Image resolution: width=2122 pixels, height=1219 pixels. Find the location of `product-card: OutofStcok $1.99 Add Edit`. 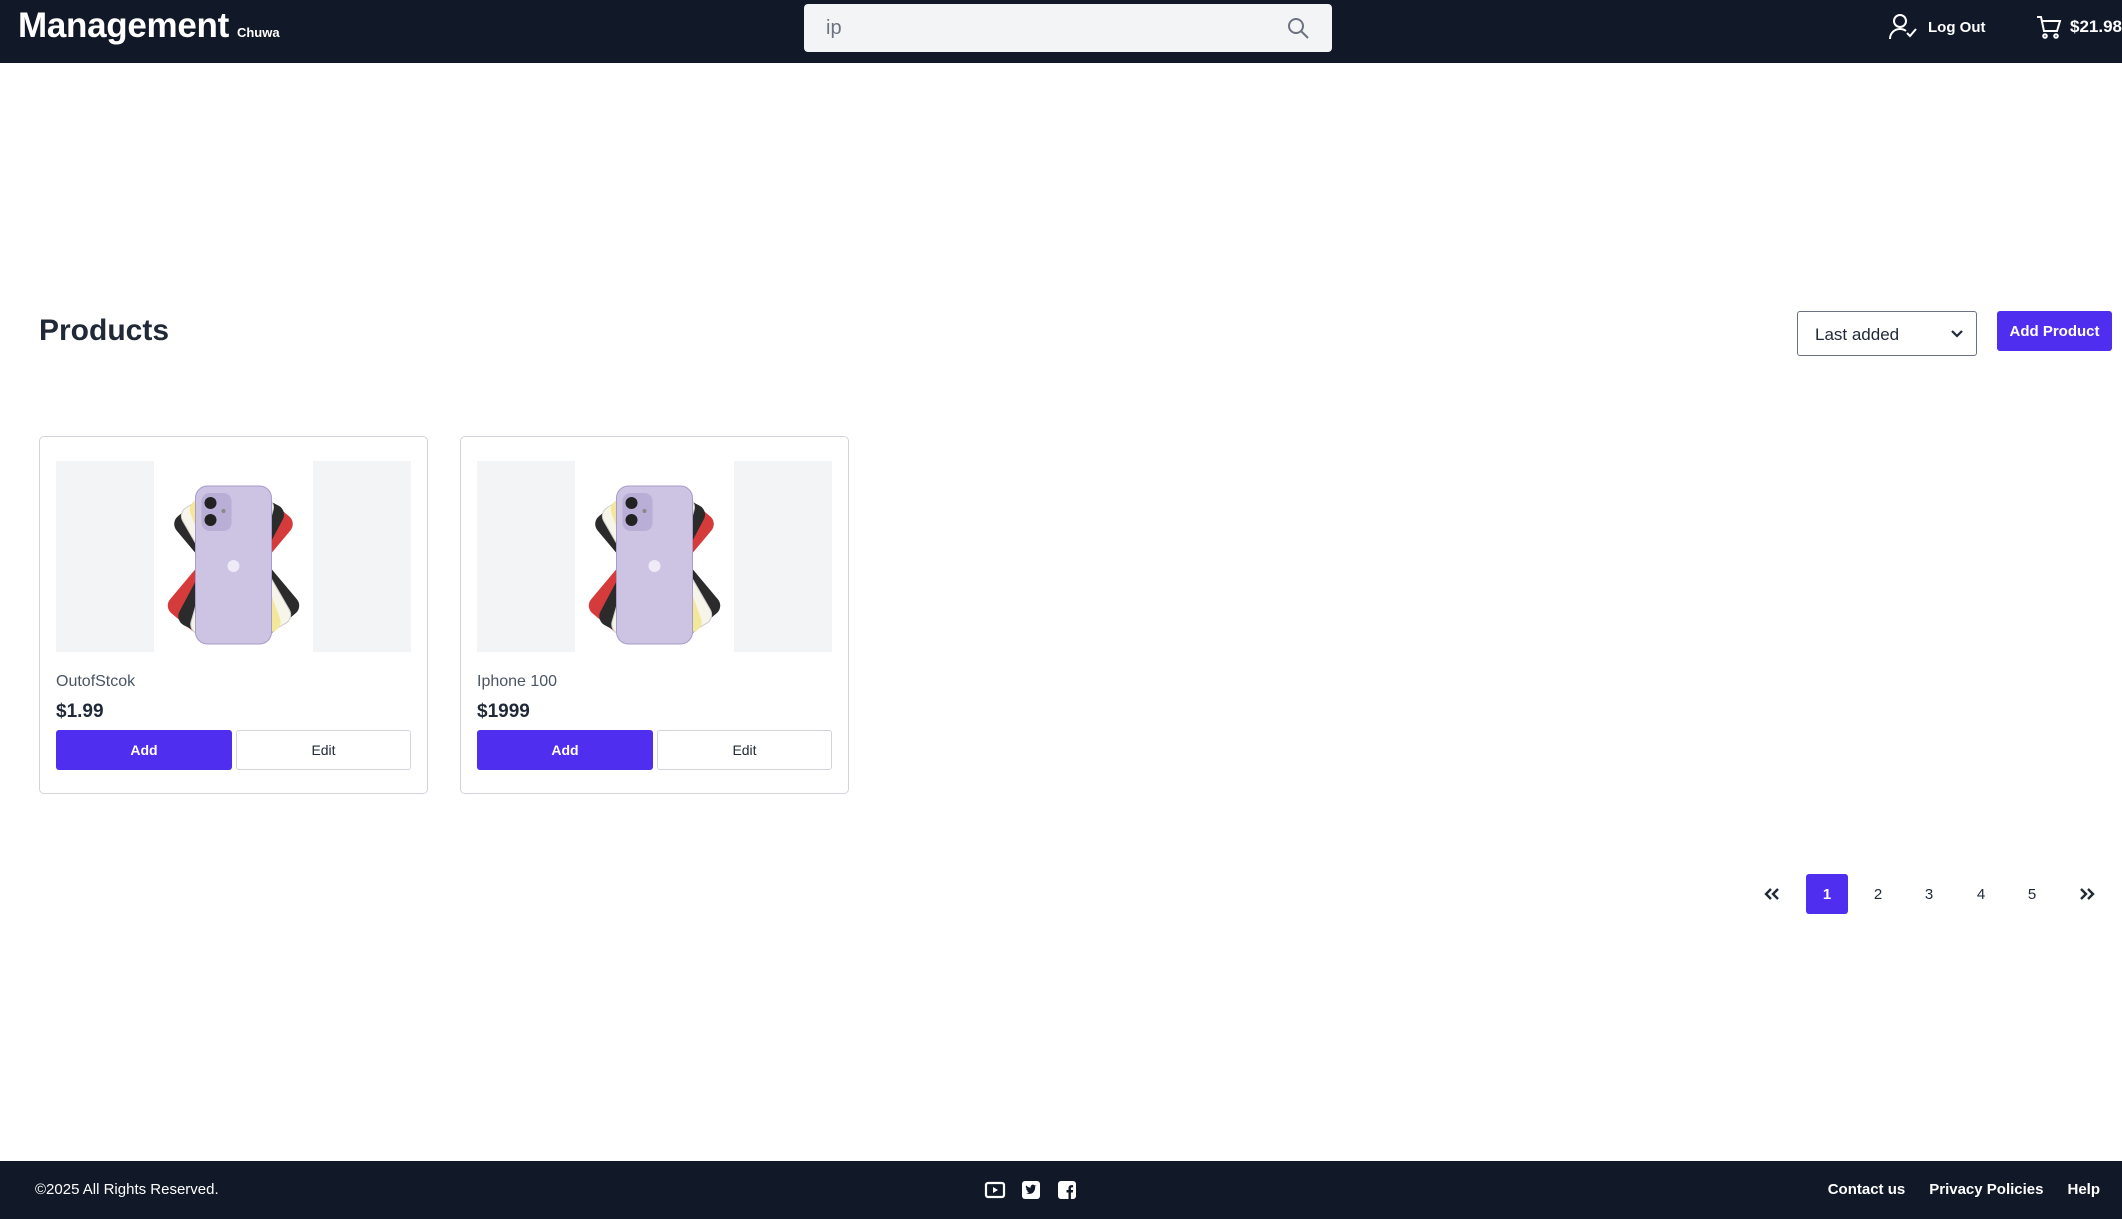

product-card: OutofStcok $1.99 Add Edit is located at coordinates (233, 615).